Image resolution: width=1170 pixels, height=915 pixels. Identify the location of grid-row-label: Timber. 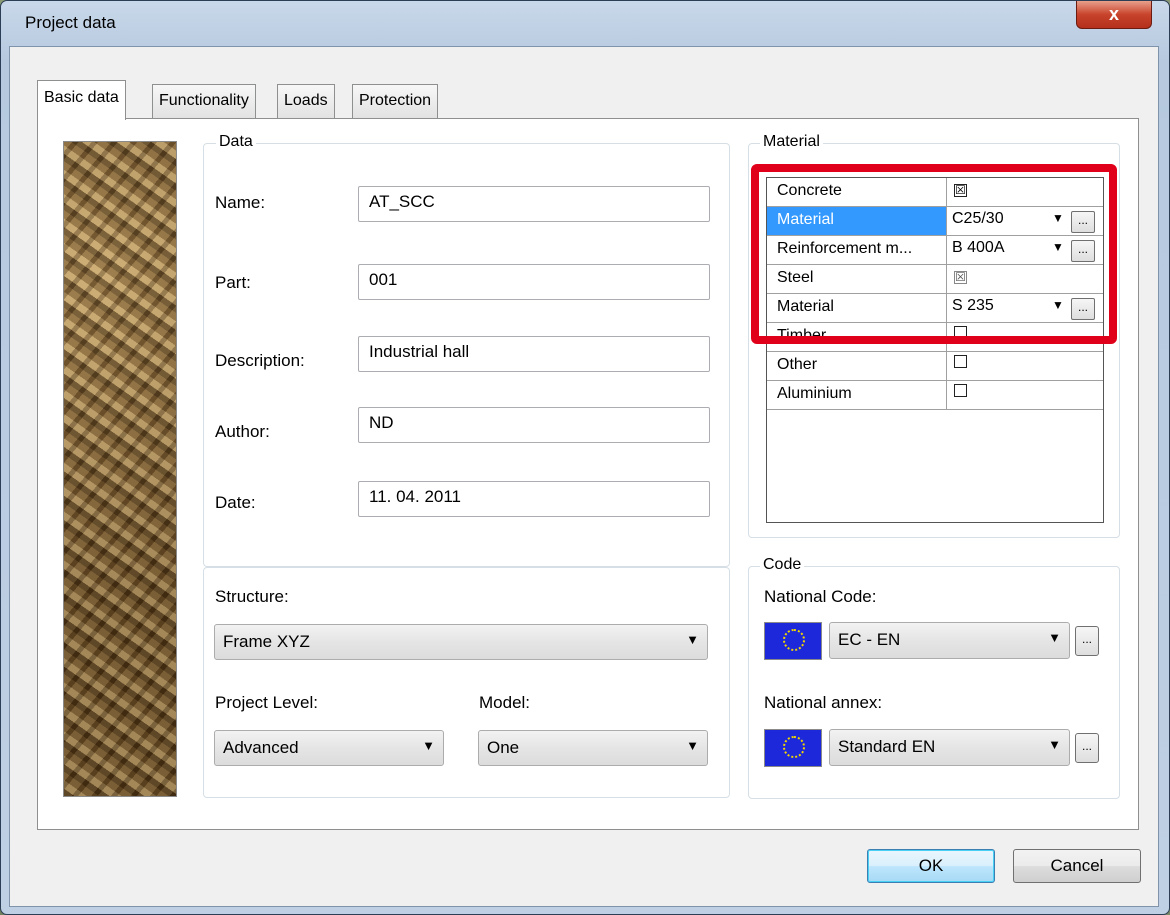
(857, 337).